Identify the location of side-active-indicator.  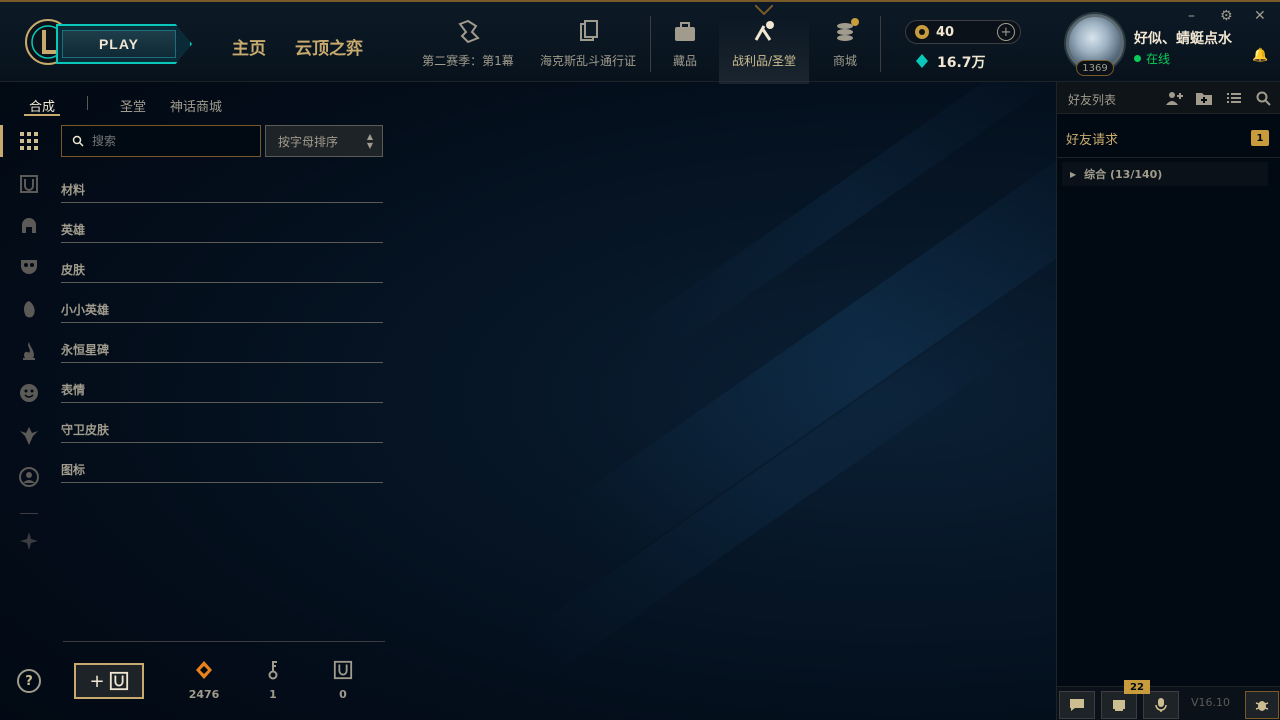
(1, 141).